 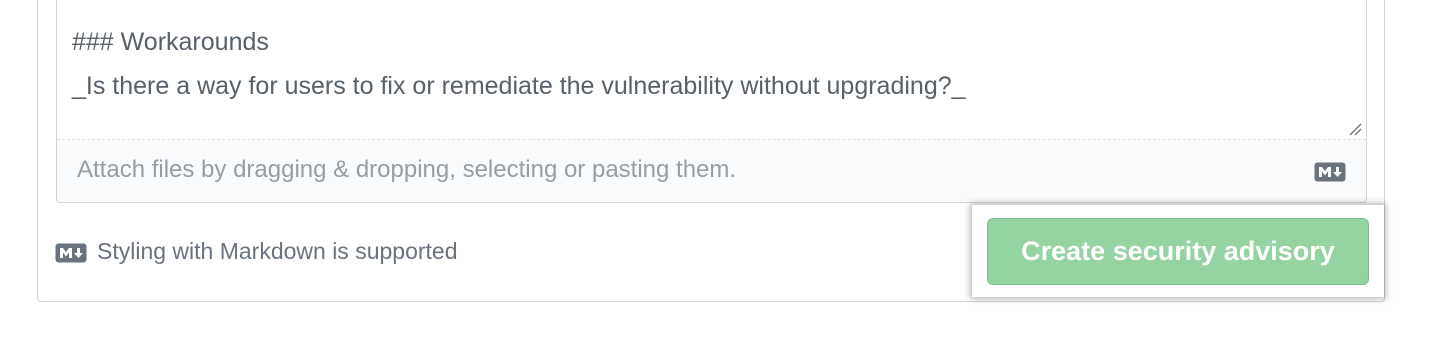 I want to click on textarea-line-heading: ### Workarounds, so click(x=170, y=42).